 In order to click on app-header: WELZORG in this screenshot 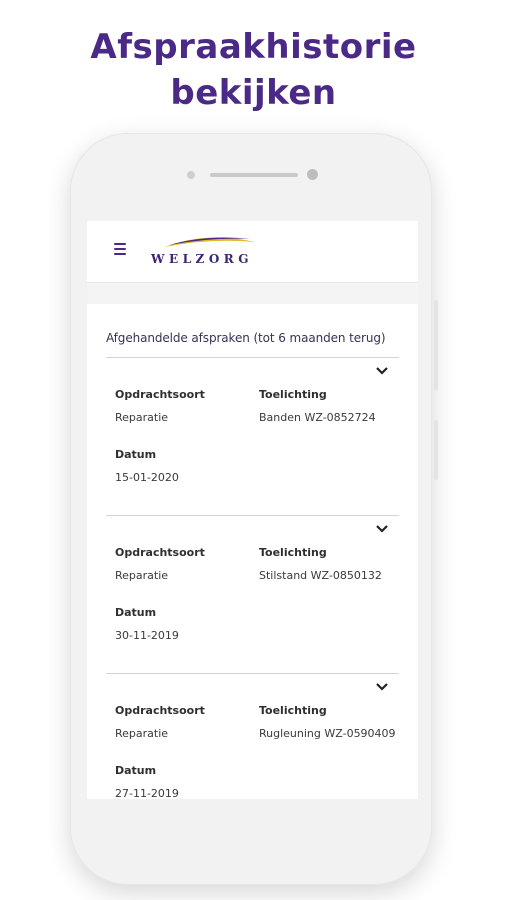, I will do `click(252, 252)`.